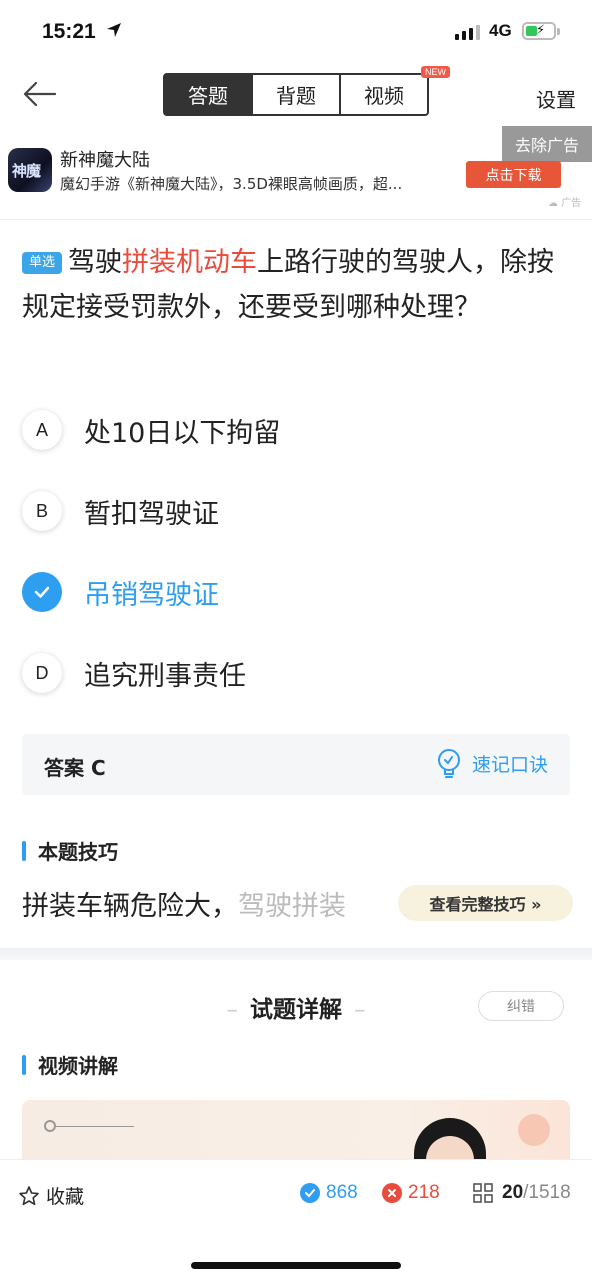 This screenshot has width=592, height=1280. Describe the element at coordinates (297, 285) in the screenshot. I see `question-text: 单选 驾驶拼装机动车上路行驶的驾驶人，除按规定接受罚款外，还要受到哪种处理？` at that location.